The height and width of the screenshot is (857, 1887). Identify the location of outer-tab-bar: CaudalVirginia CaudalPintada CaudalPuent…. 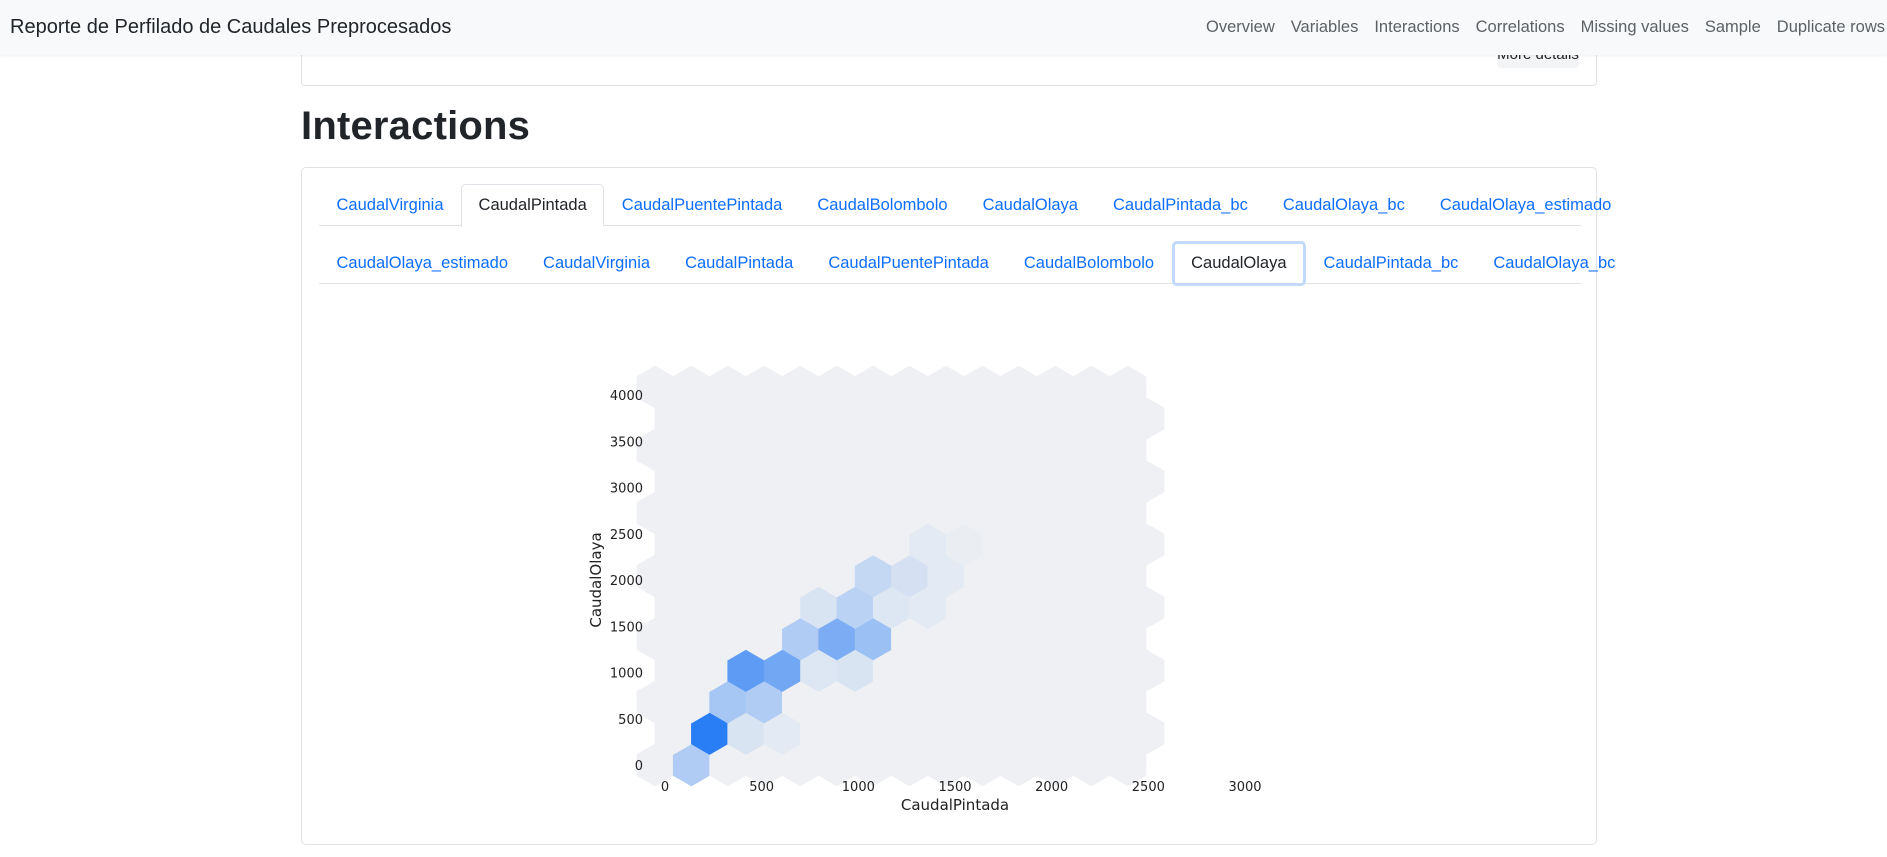
(965, 205).